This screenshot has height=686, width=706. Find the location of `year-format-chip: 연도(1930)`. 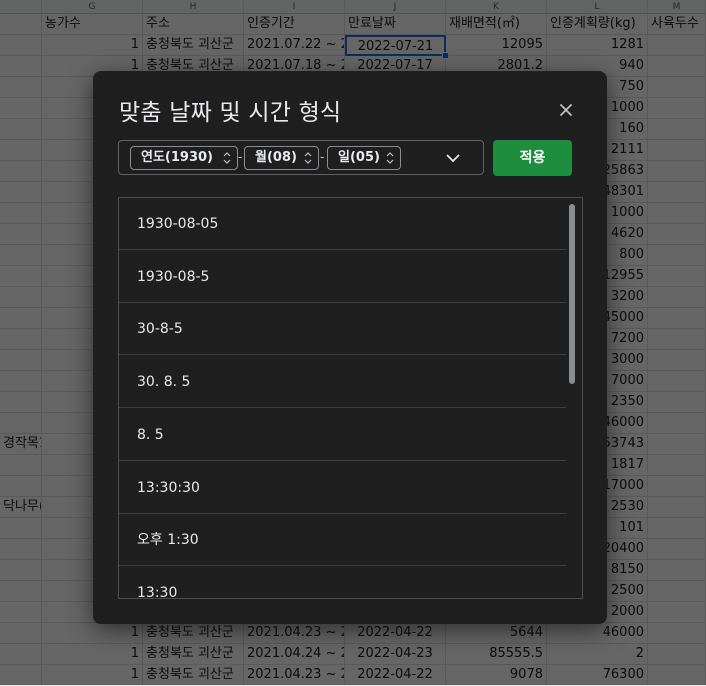

year-format-chip: 연도(1930) is located at coordinates (184, 158).